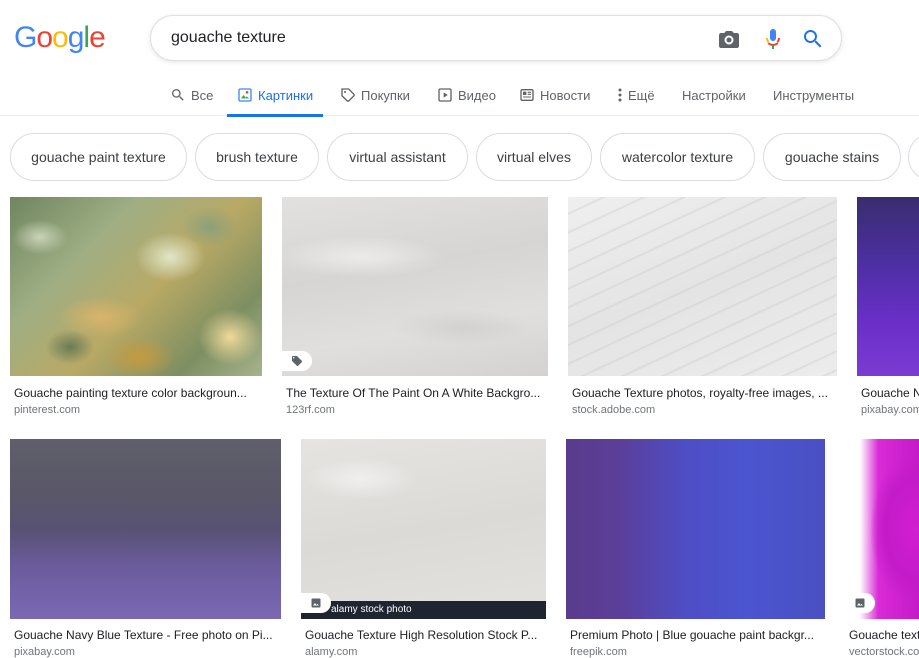 This screenshot has height=658, width=919. I want to click on tab-images: Картинки, so click(275, 95).